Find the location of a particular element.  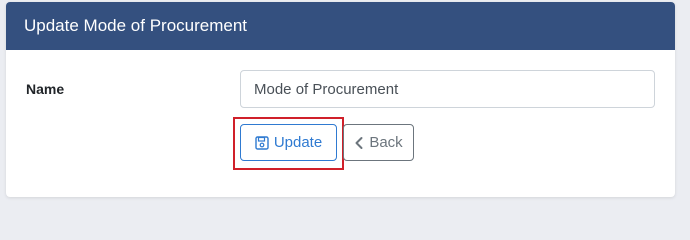

update-button: Update is located at coordinates (288, 142).